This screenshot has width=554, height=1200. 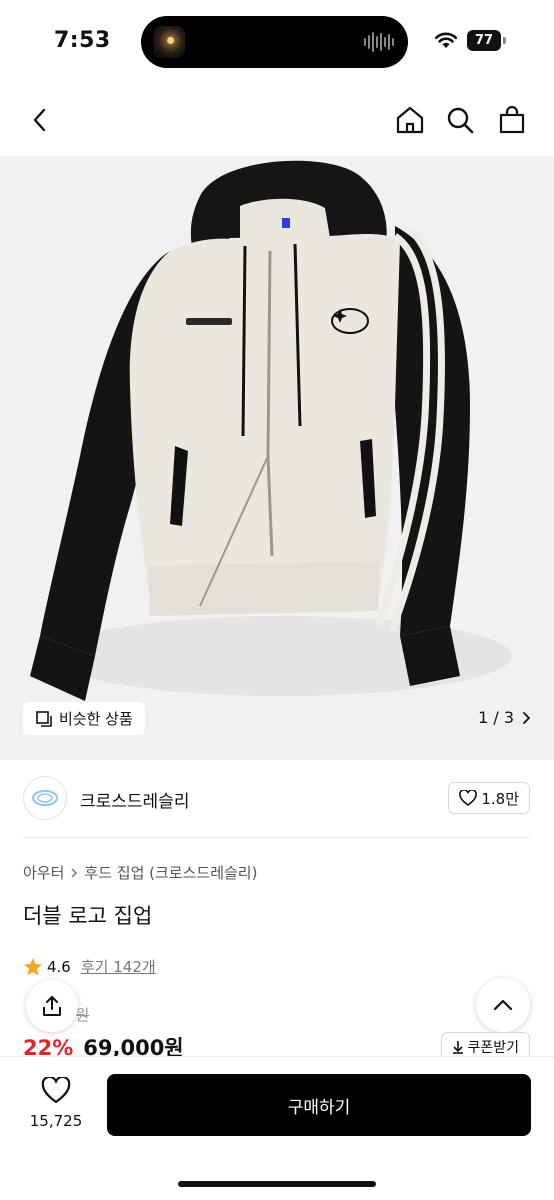 I want to click on brand-row: 크로스드레슬리 1.8만, so click(x=277, y=801).